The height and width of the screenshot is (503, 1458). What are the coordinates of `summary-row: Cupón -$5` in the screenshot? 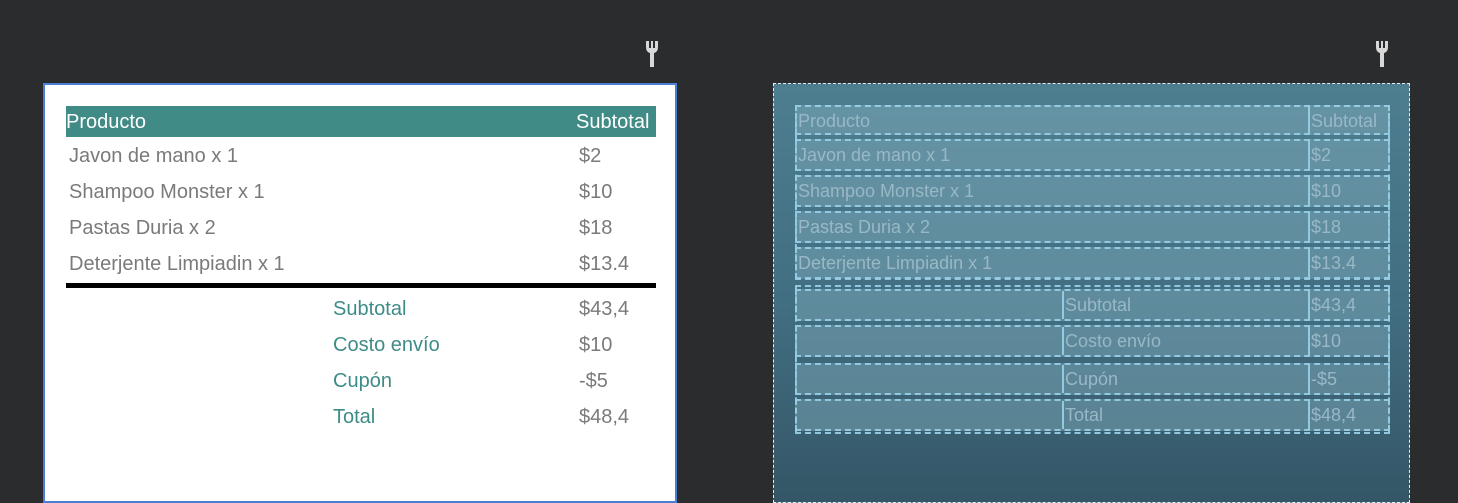 It's located at (361, 381).